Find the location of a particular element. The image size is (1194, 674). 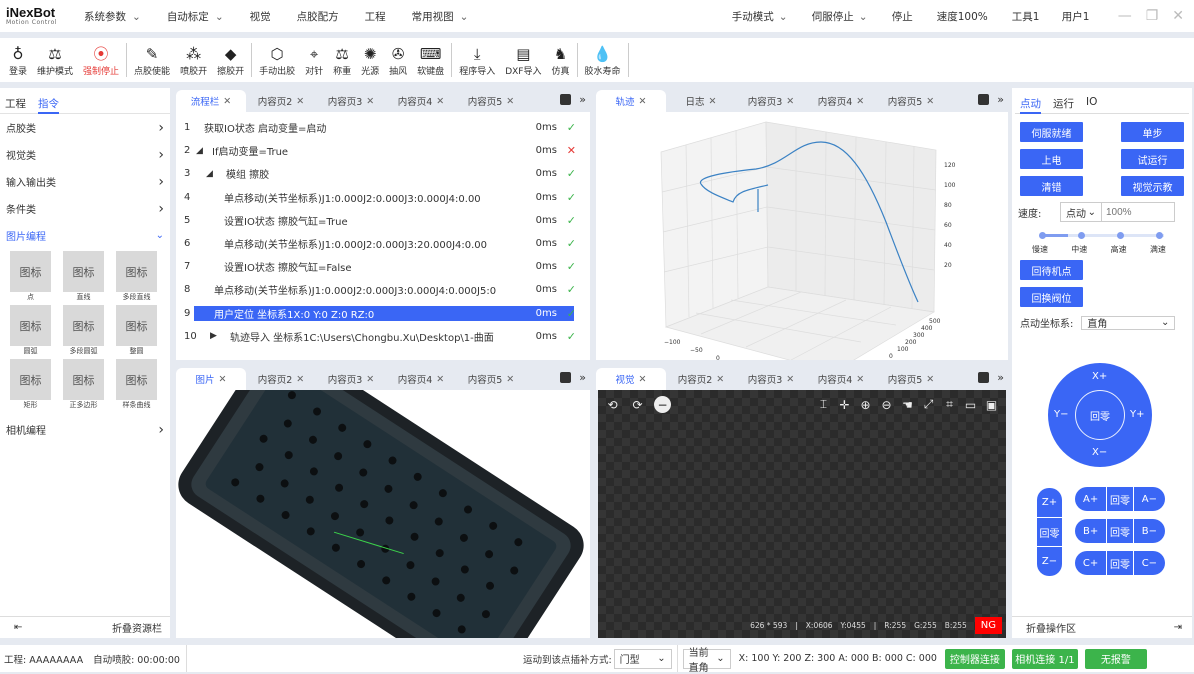

menu-item: 自动标定 ⌄ is located at coordinates (195, 16).